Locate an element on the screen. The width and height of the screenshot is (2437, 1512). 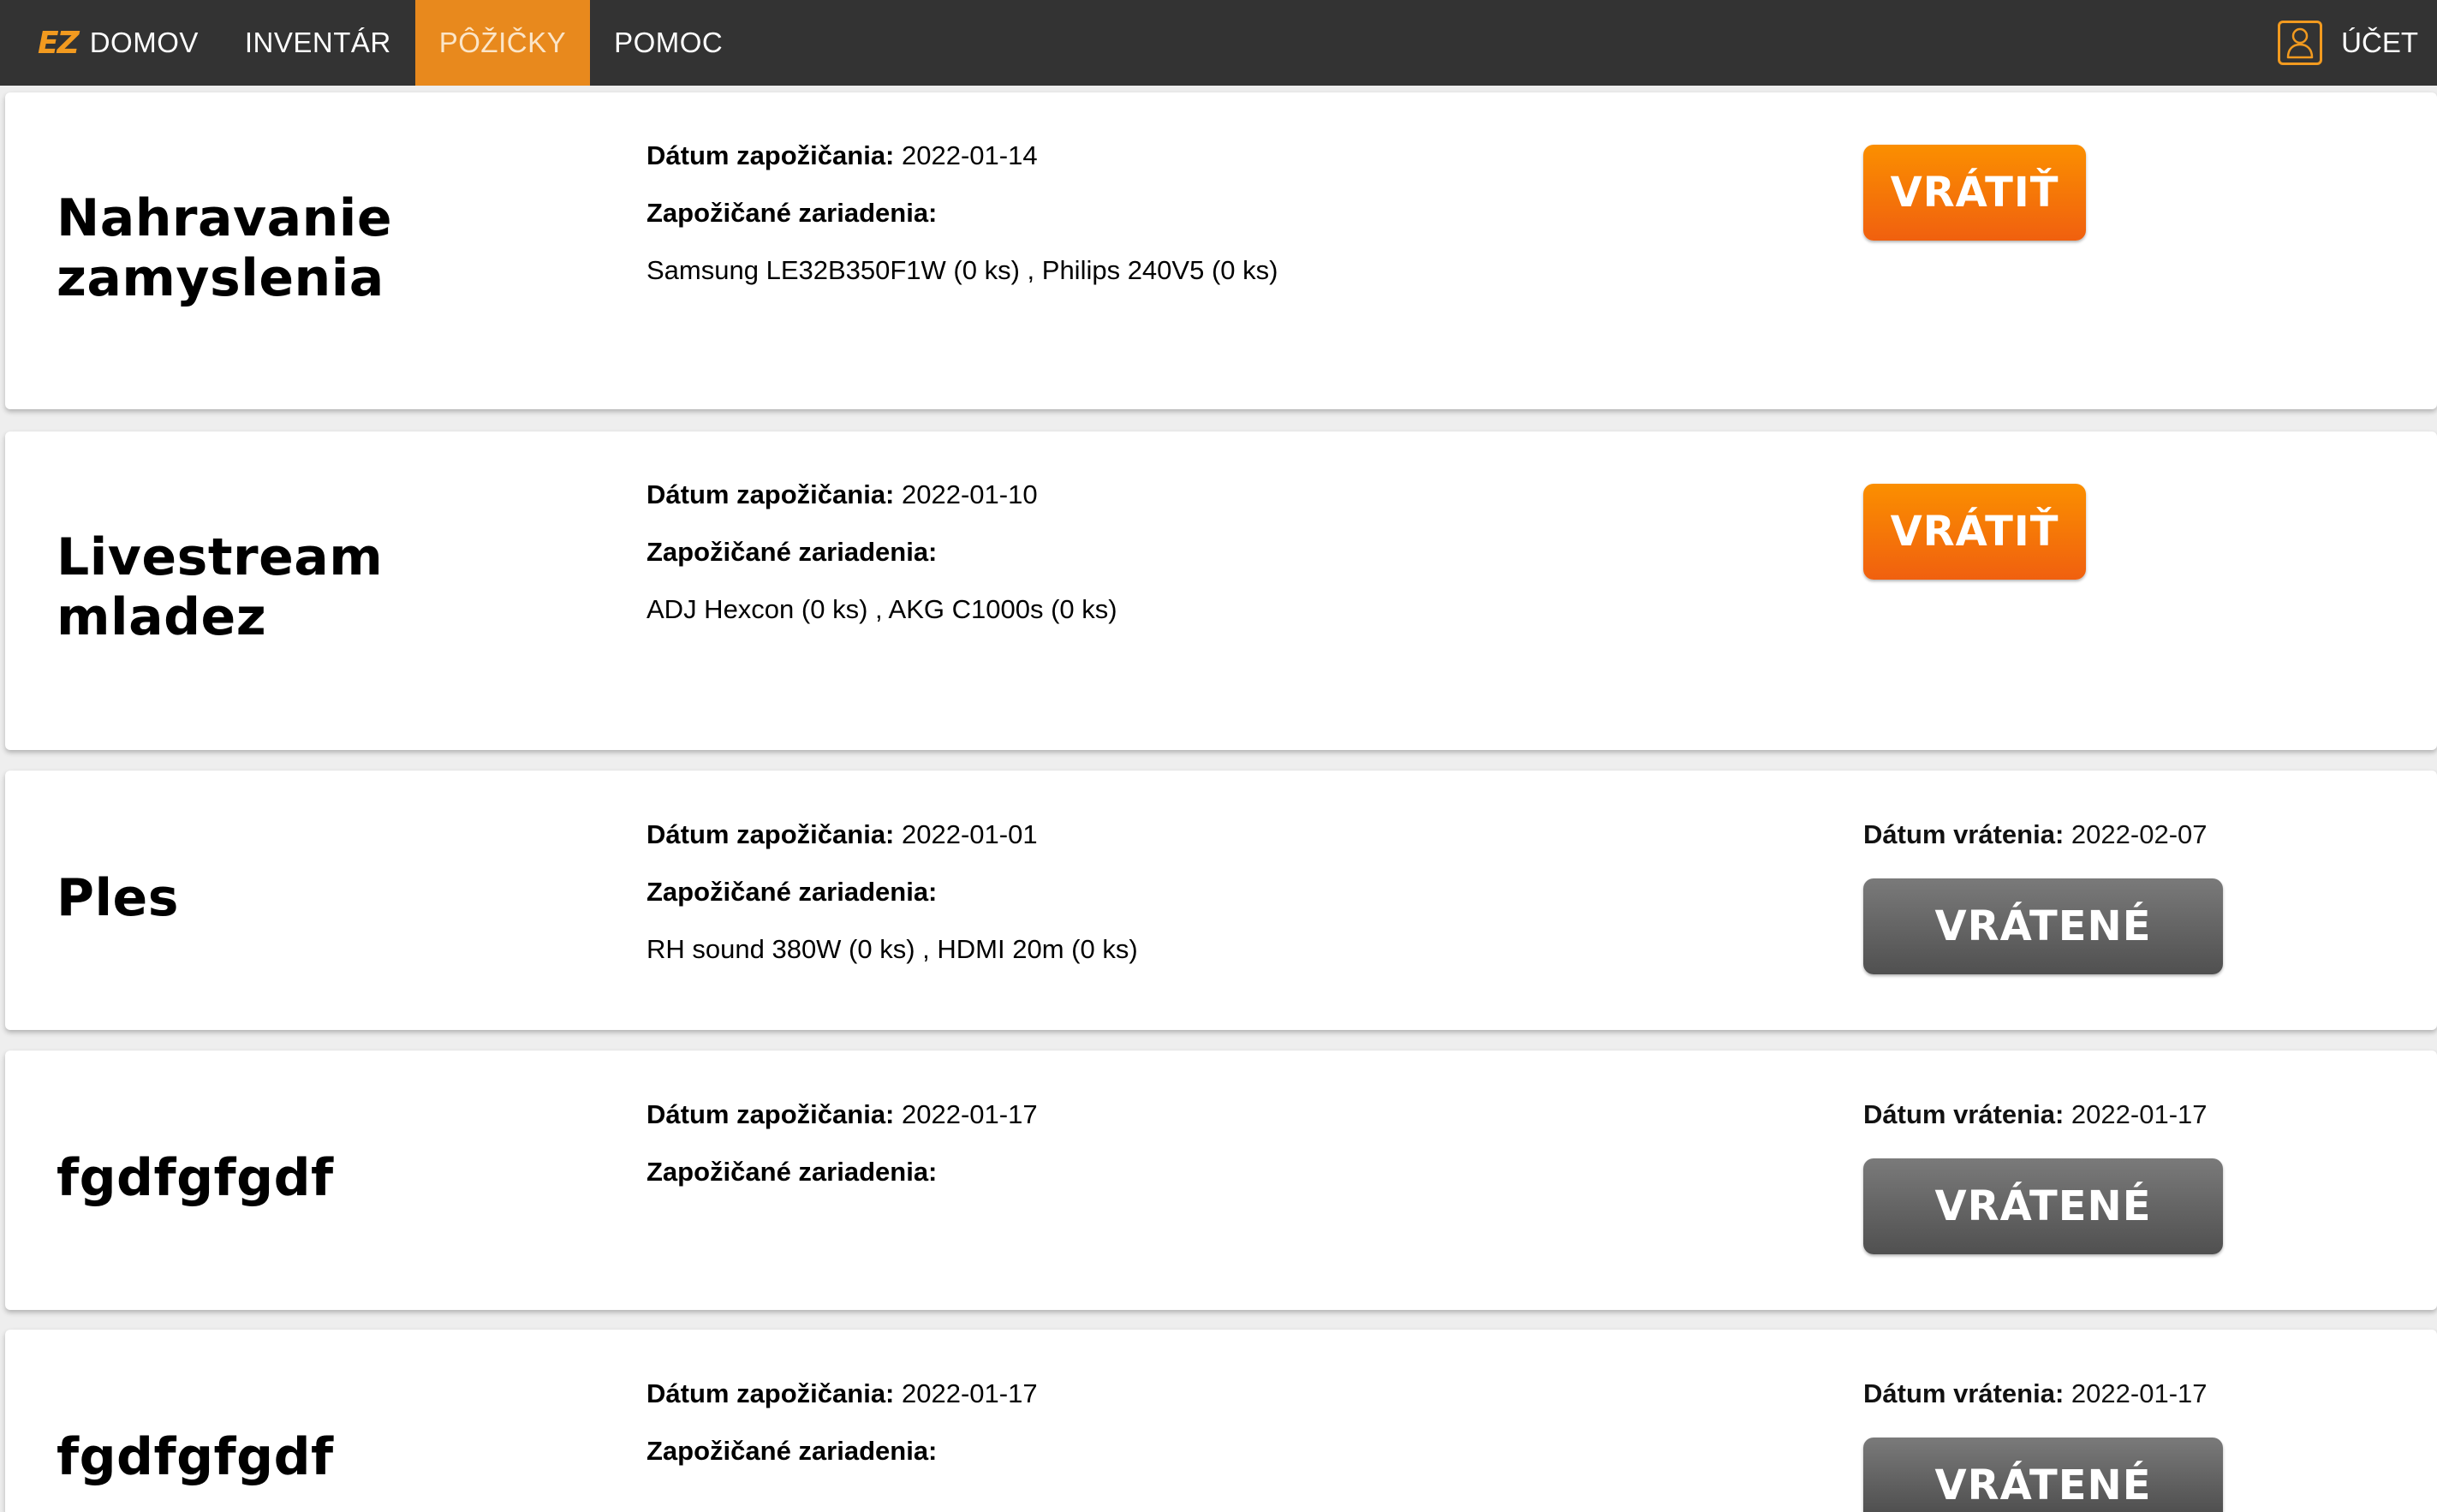
loan-title: Livestream mladez is located at coordinates (220, 587).